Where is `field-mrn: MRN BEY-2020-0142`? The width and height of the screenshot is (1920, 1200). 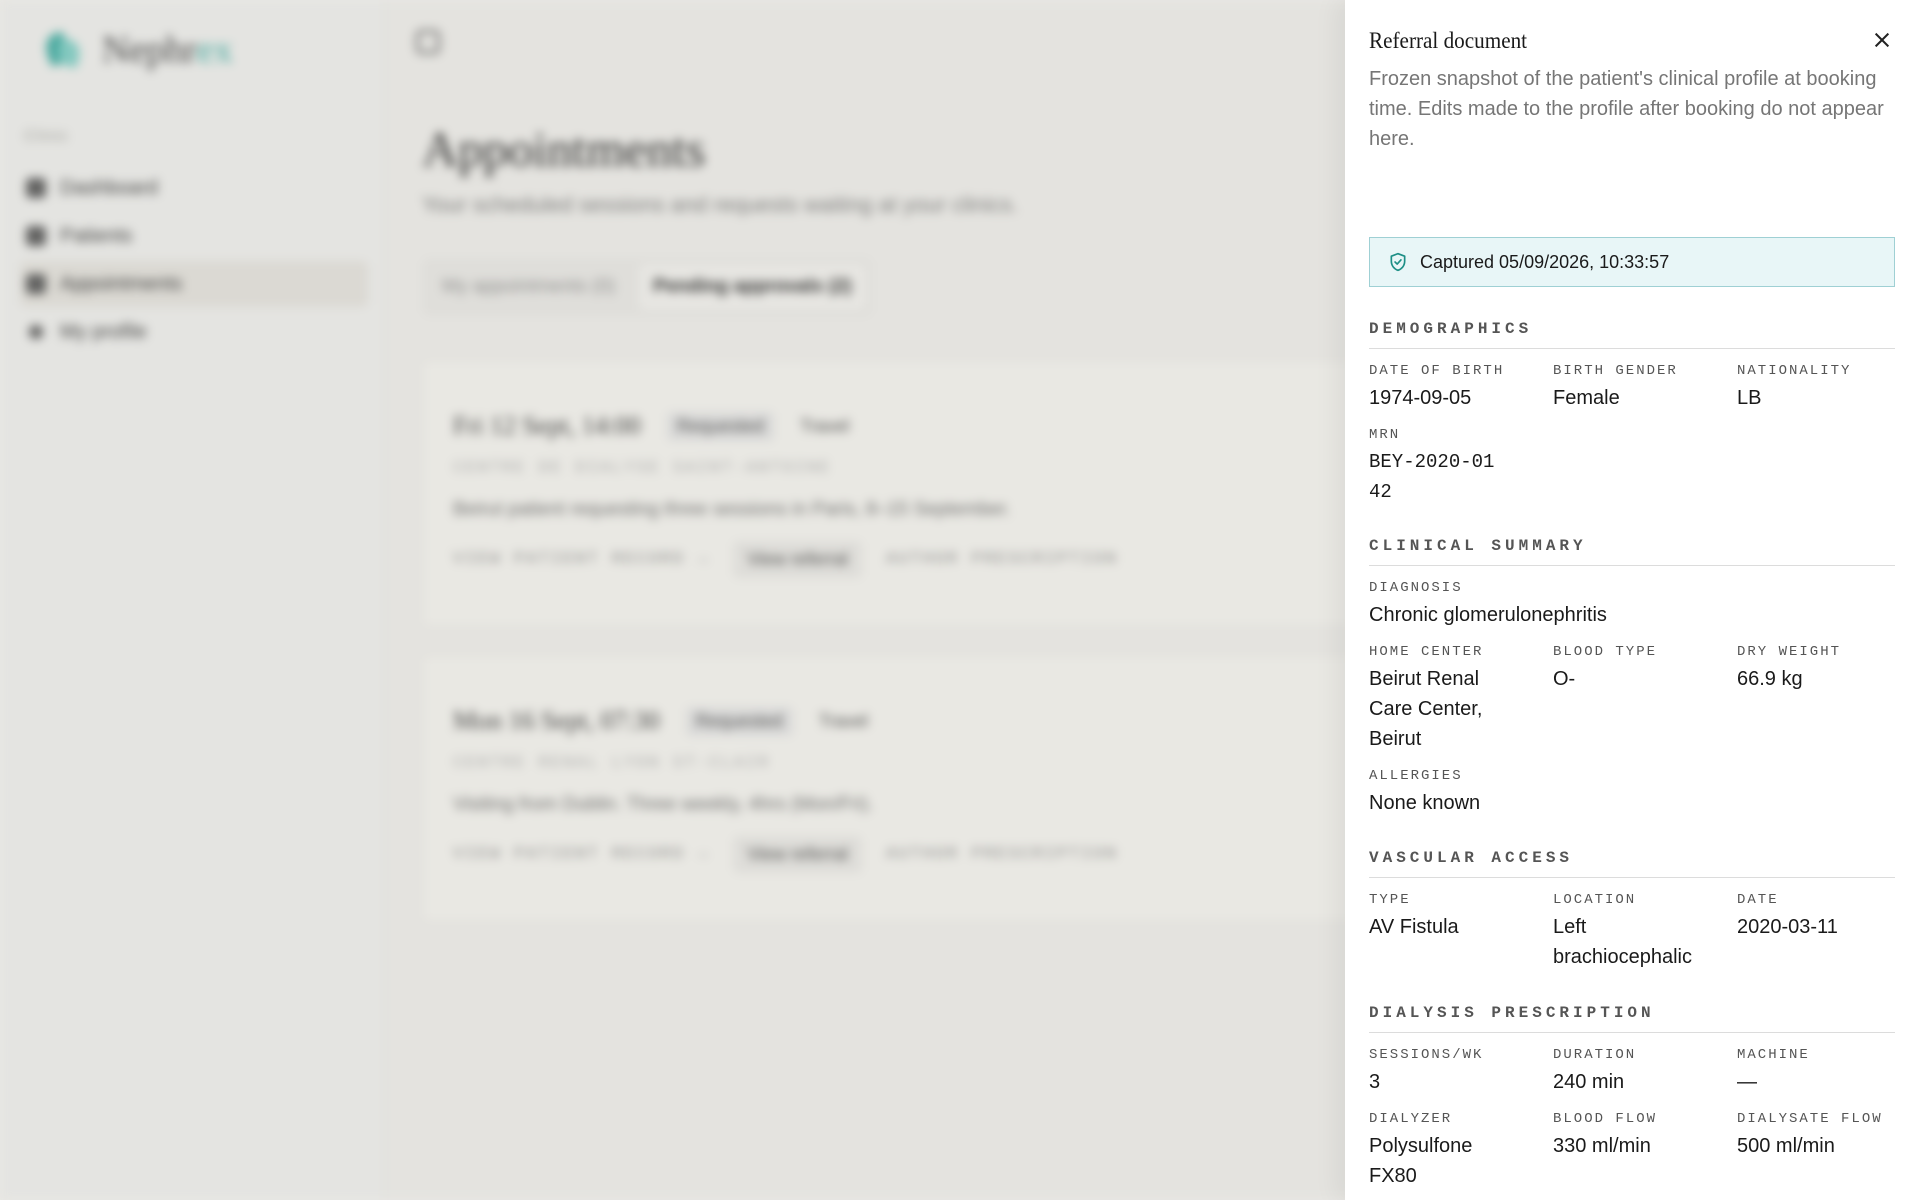
field-mrn: MRN BEY-2020-0142 is located at coordinates (1461, 467).